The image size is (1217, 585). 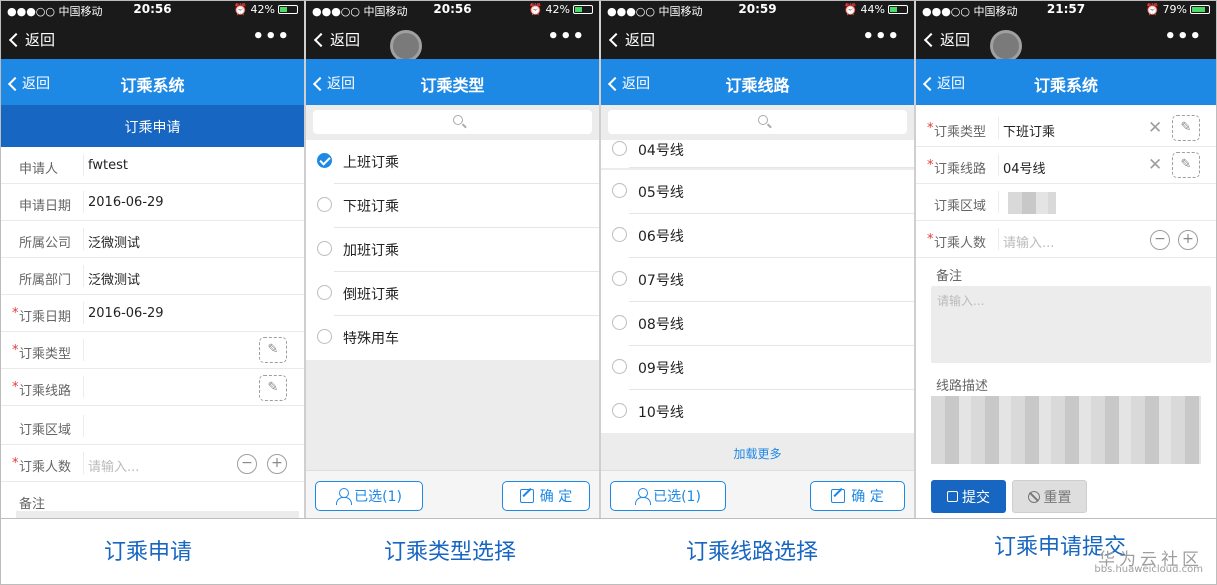 What do you see at coordinates (126, 313) in the screenshot?
I see `ride-date-value: 2016-06-29` at bounding box center [126, 313].